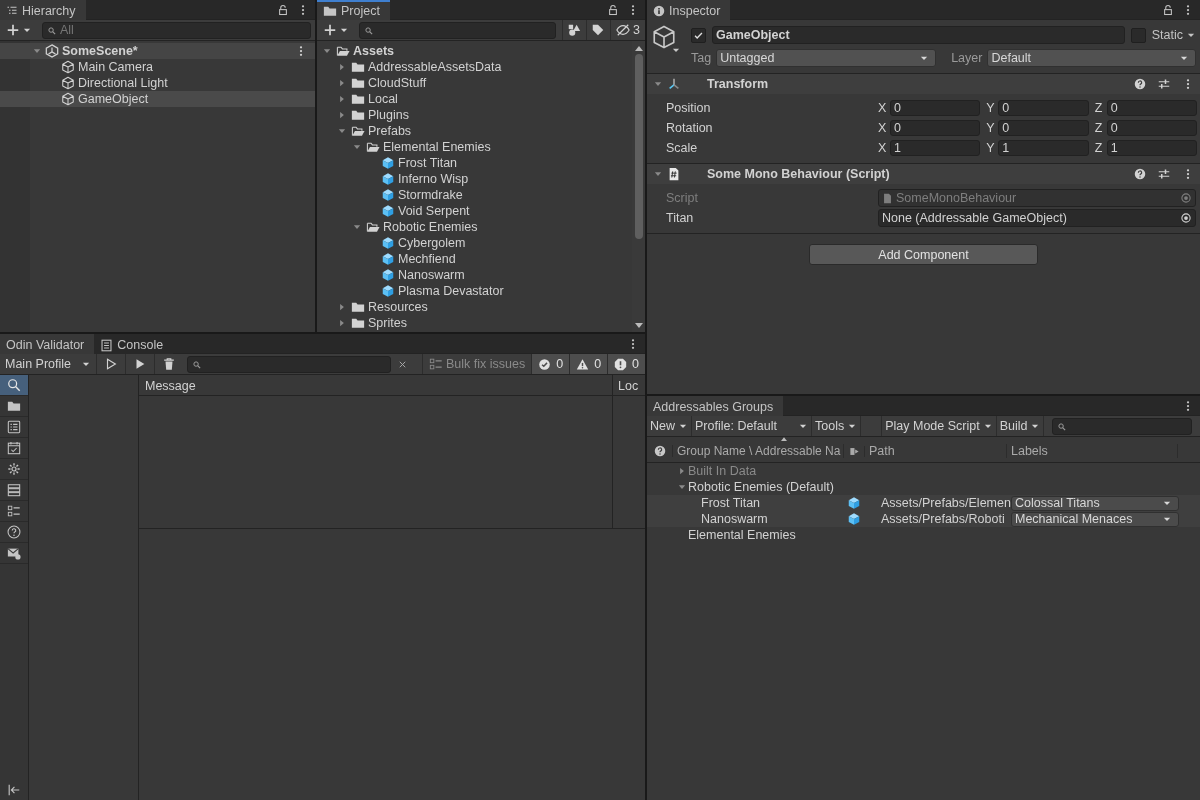  I want to click on hierarchy-item: Directional Light, so click(157, 83).